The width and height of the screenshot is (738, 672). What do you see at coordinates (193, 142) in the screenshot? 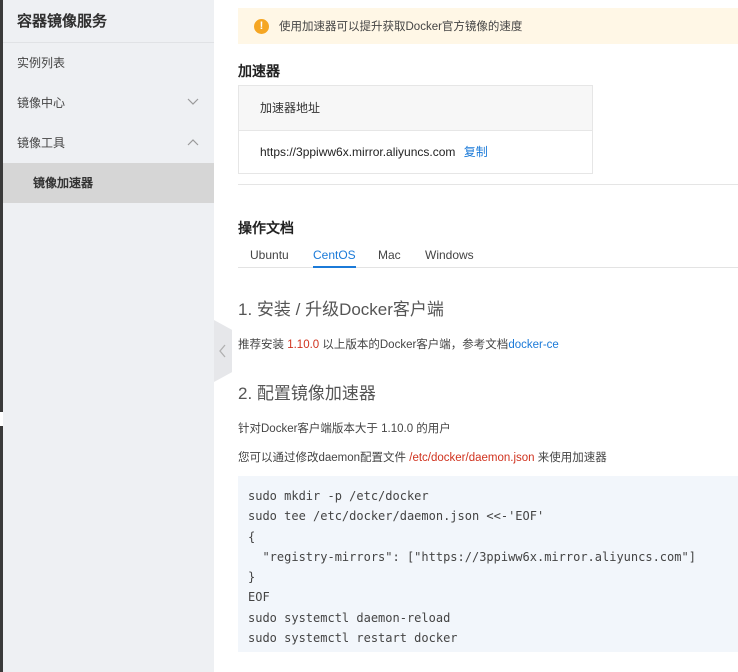
I see `chevron-up-icon` at bounding box center [193, 142].